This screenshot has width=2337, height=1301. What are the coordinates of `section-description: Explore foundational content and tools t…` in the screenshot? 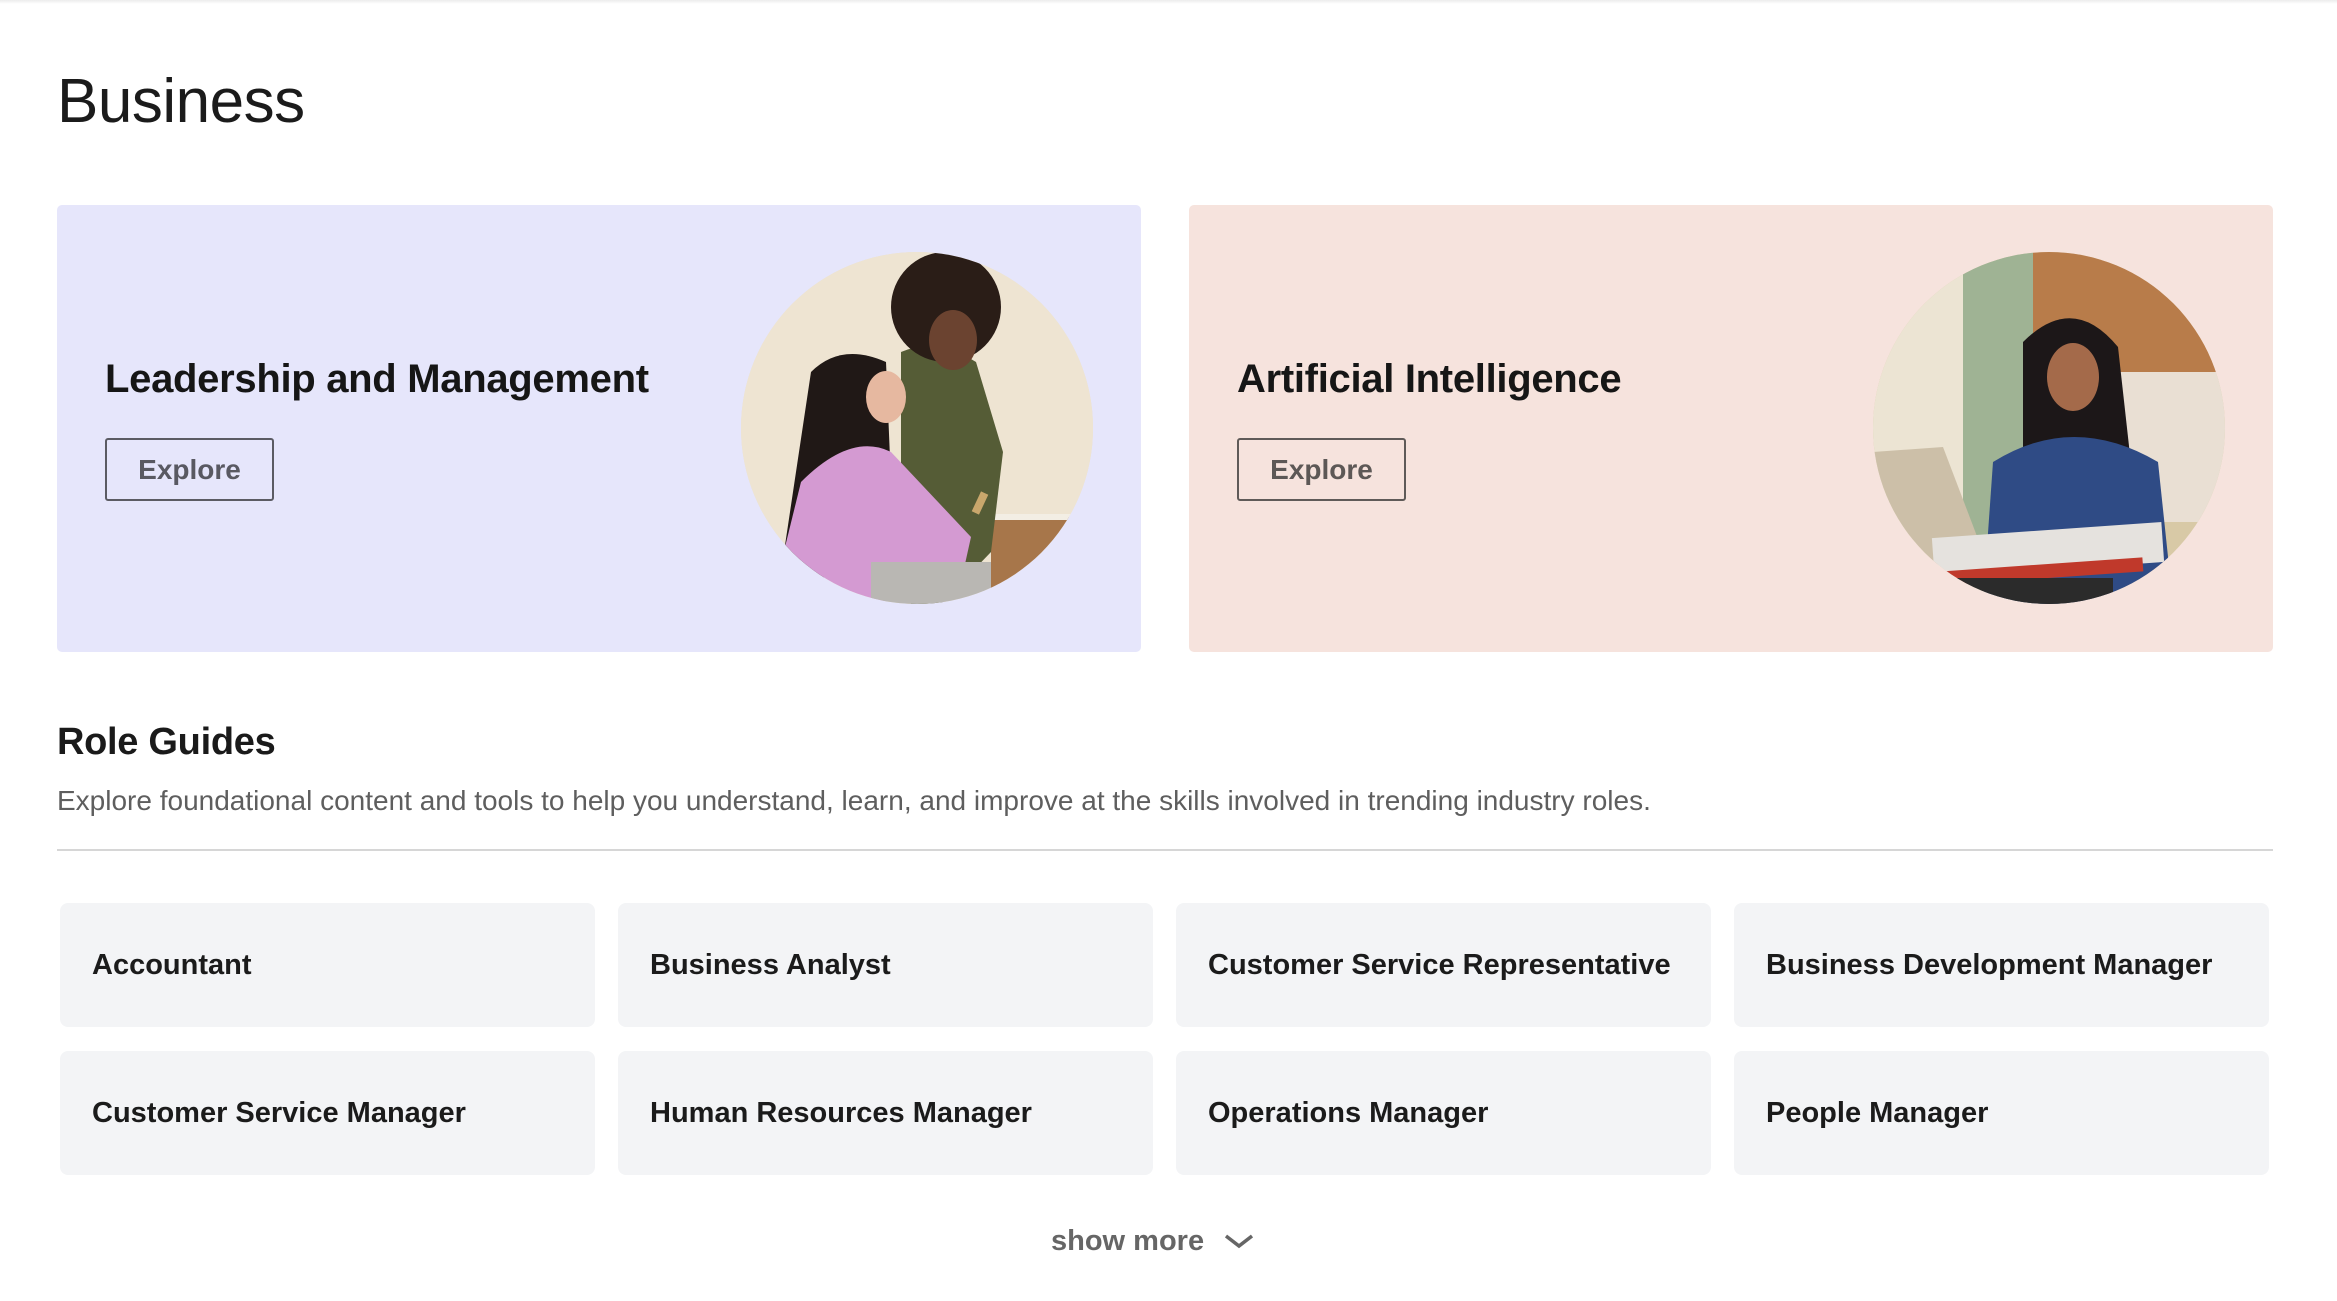 It's located at (854, 800).